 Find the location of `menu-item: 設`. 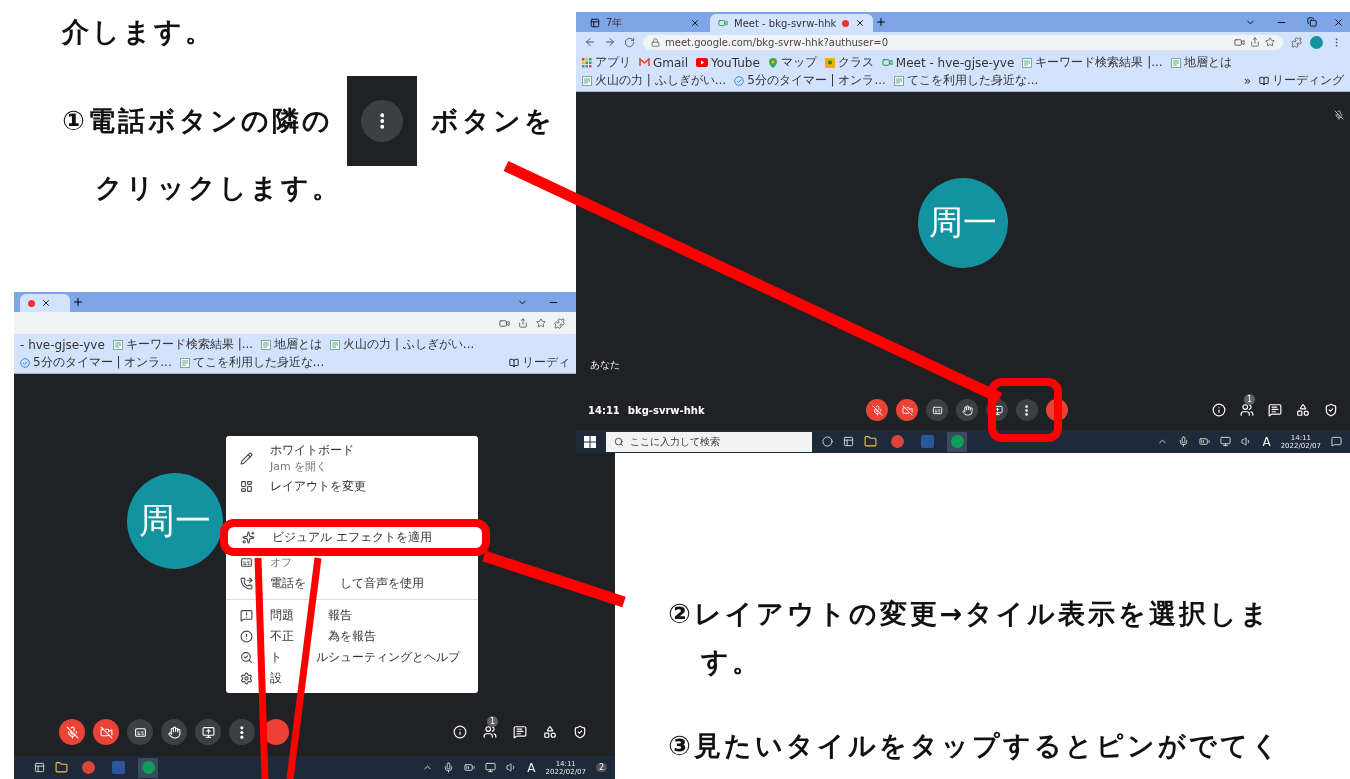

menu-item: 設 is located at coordinates (352, 678).